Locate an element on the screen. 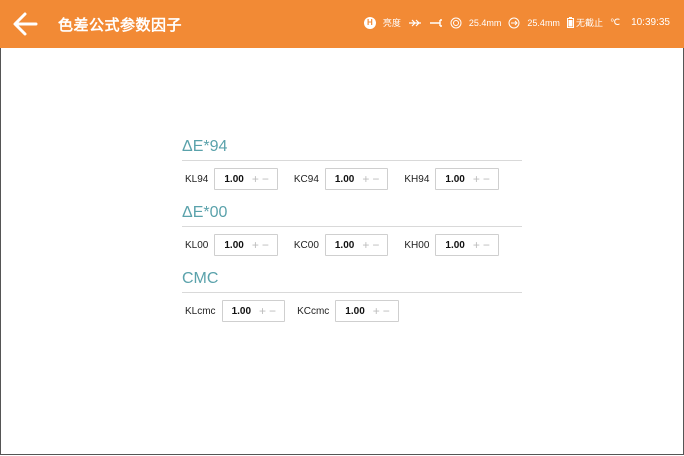  param-kh00: KH00 1.00 +− is located at coordinates (451, 245).